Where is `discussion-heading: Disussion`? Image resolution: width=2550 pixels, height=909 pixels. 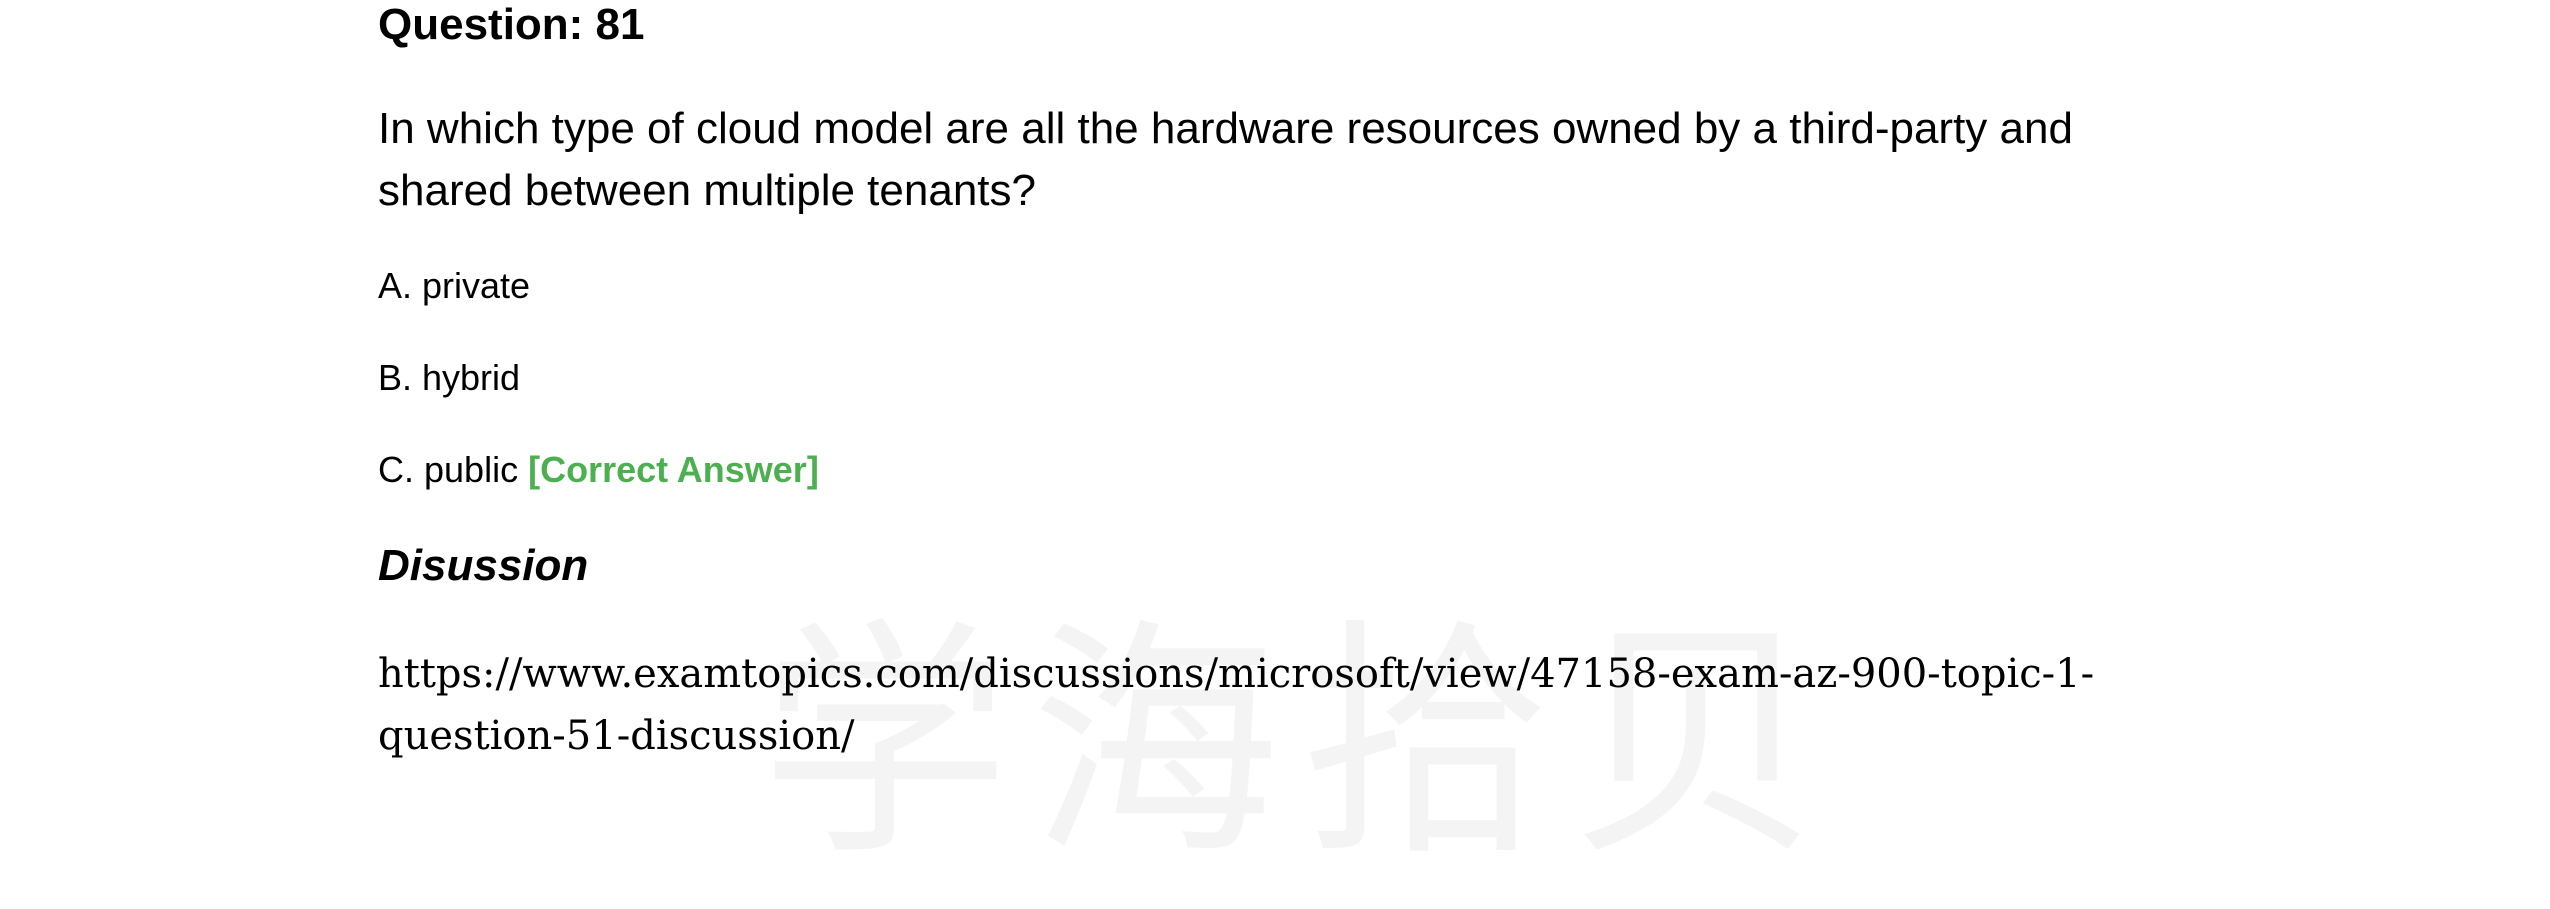
discussion-heading: Disussion is located at coordinates (483, 565).